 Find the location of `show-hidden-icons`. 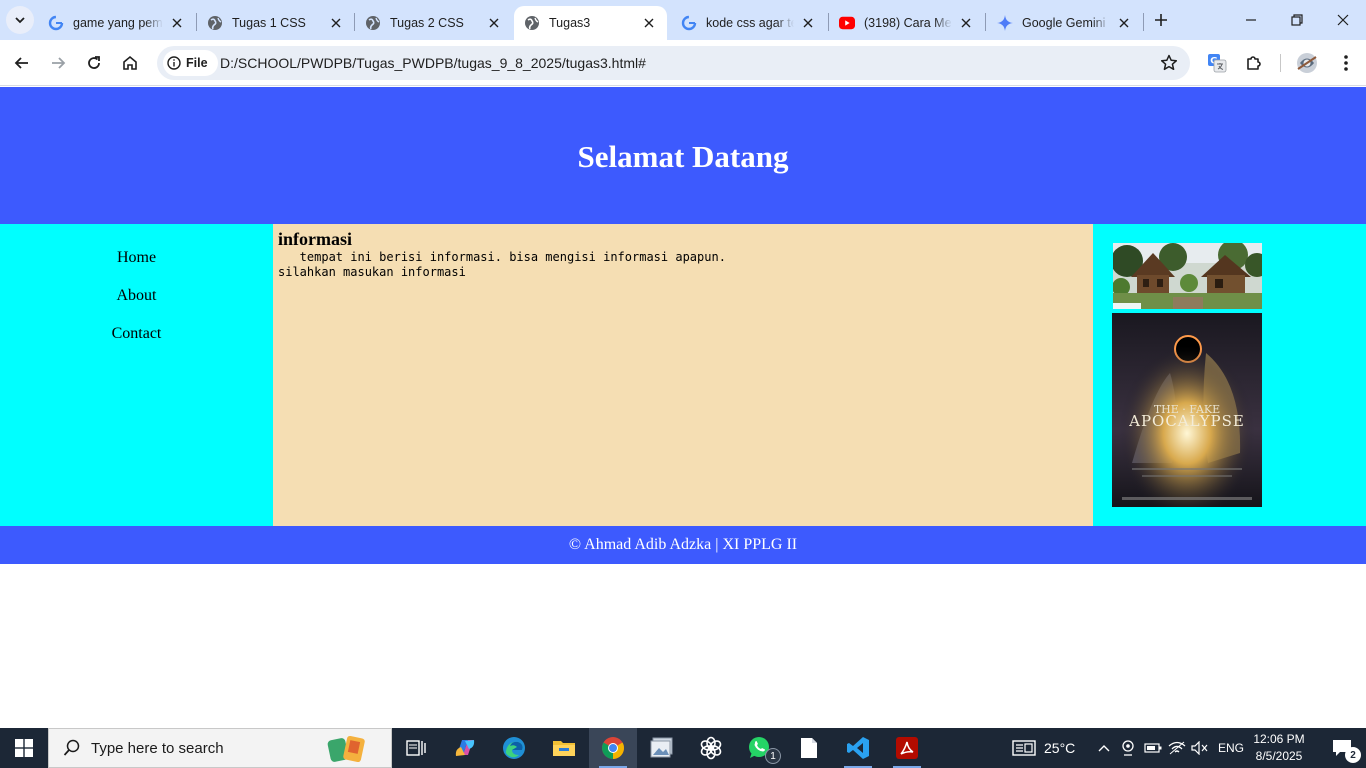

show-hidden-icons is located at coordinates (1104, 748).